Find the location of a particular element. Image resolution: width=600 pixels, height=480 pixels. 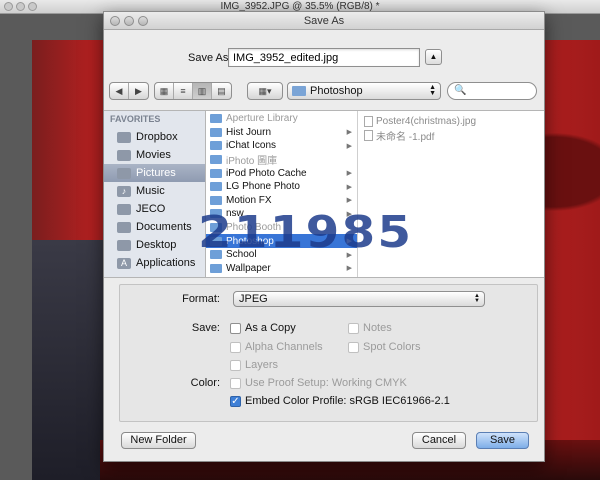

format-label: Format: is located at coordinates (201, 299).